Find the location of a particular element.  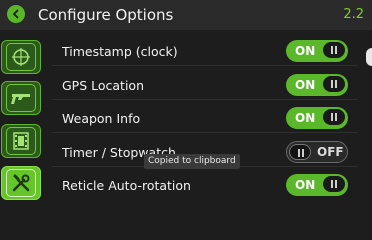

gps-location-toggle: ON is located at coordinates (317, 85).